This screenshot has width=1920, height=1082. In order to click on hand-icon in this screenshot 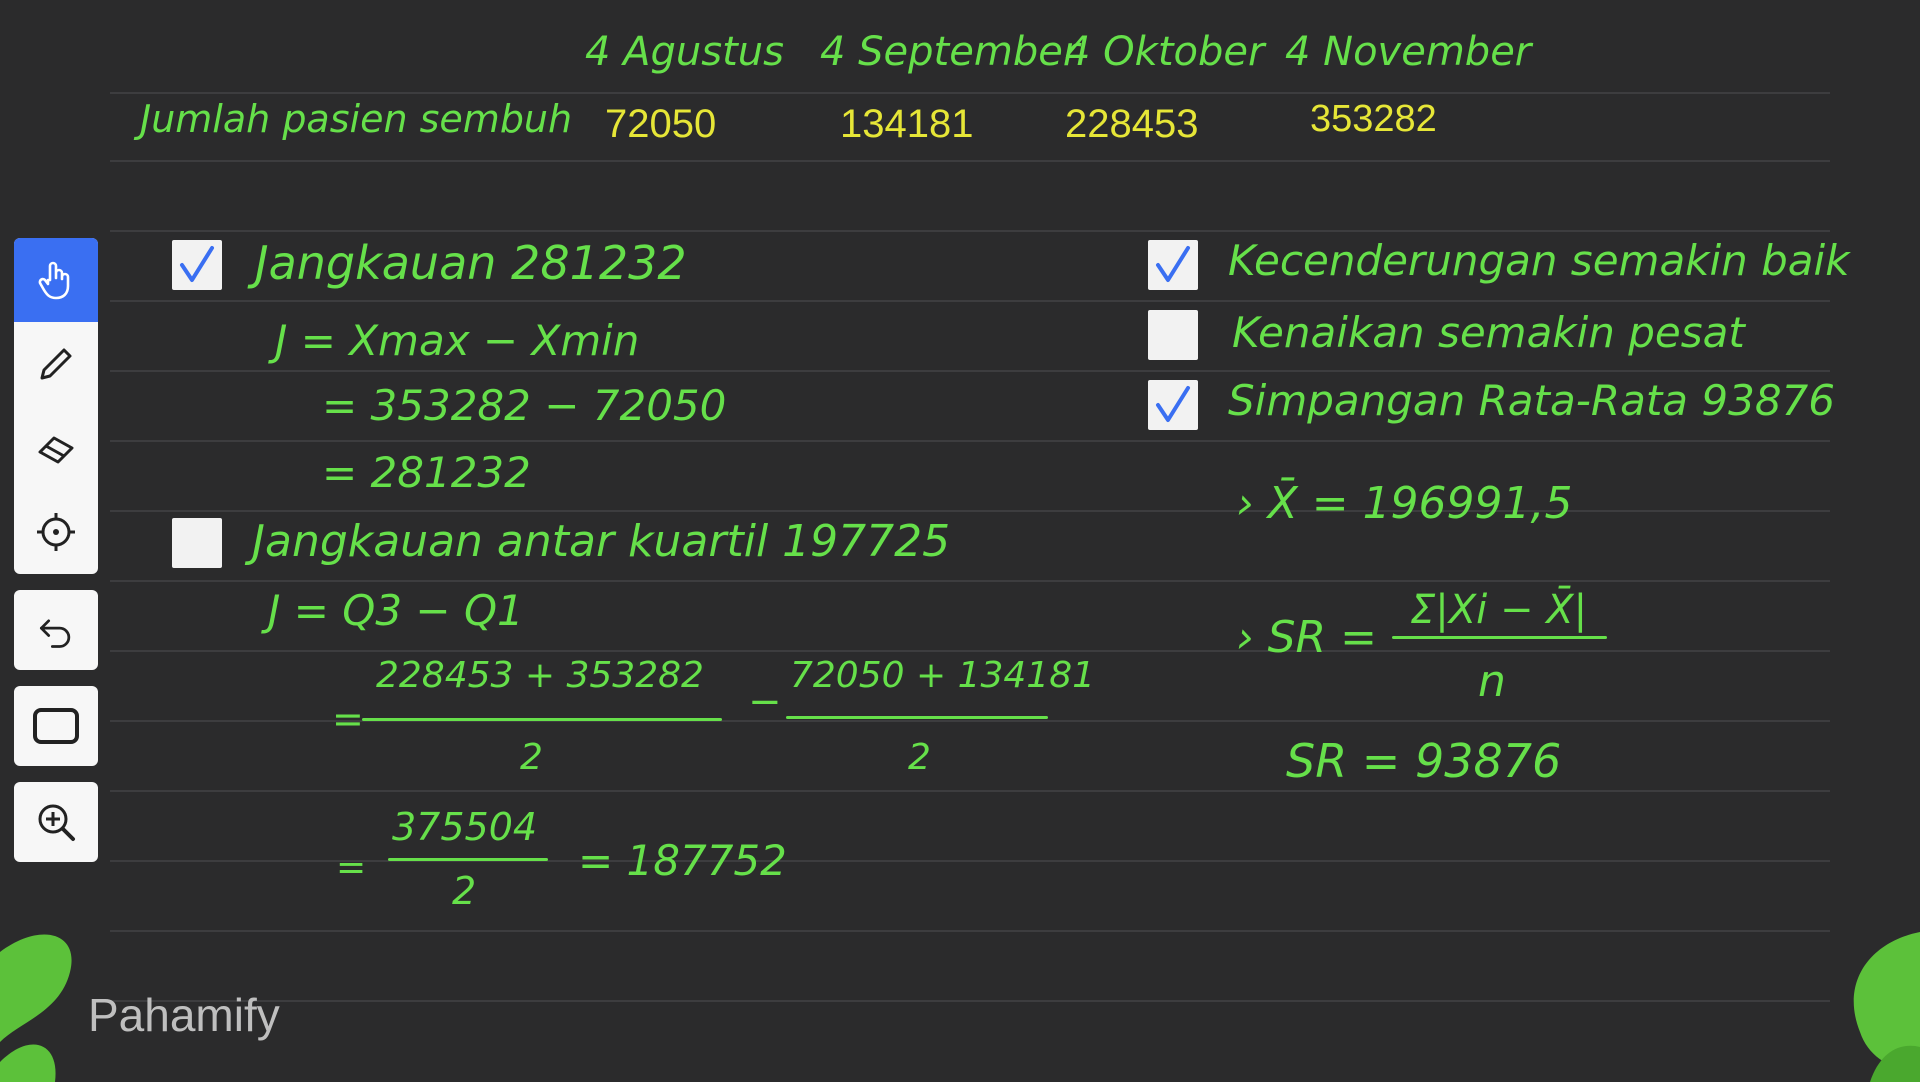, I will do `click(54, 280)`.